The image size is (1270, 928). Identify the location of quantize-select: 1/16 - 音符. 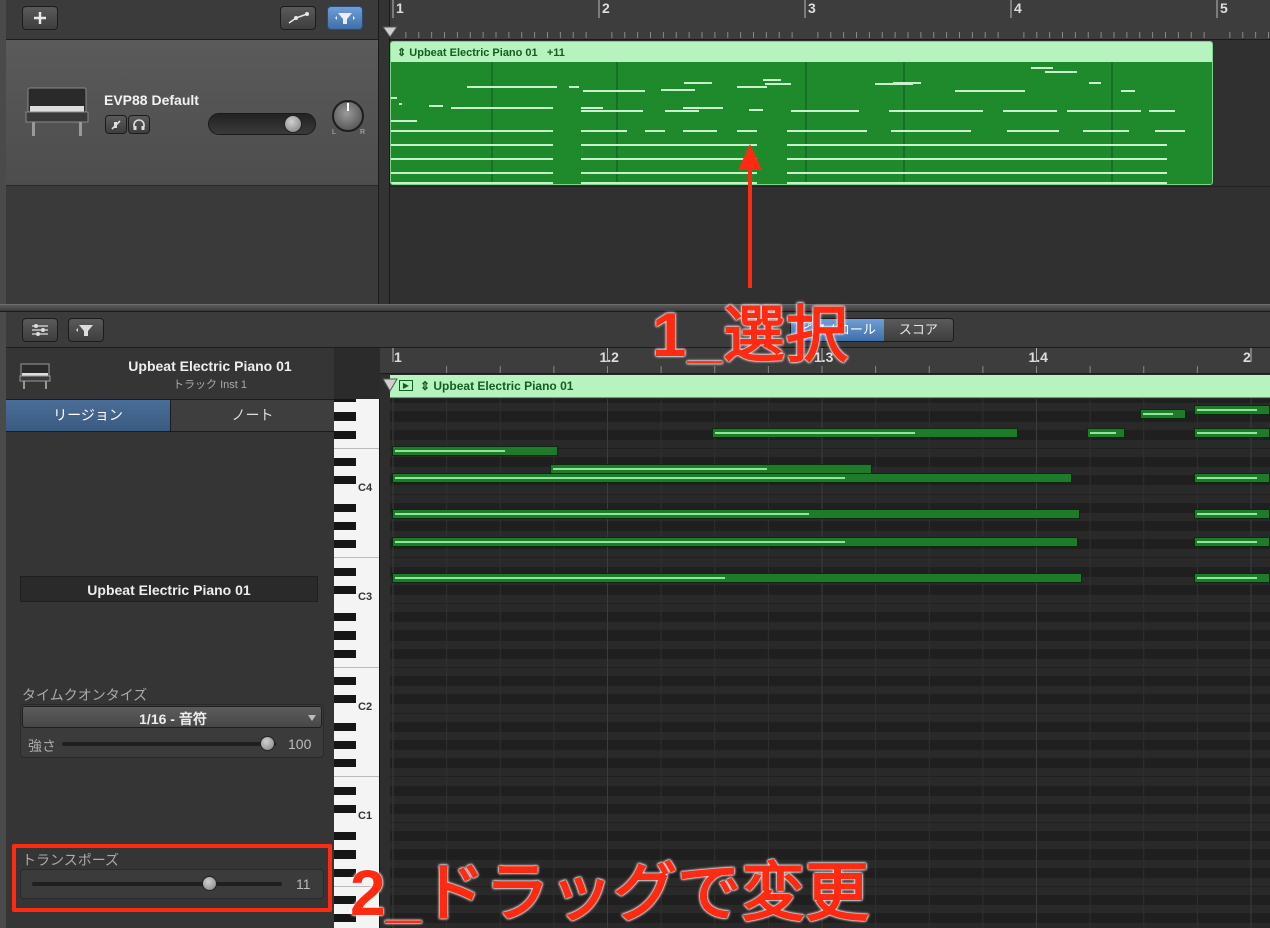
(172, 717).